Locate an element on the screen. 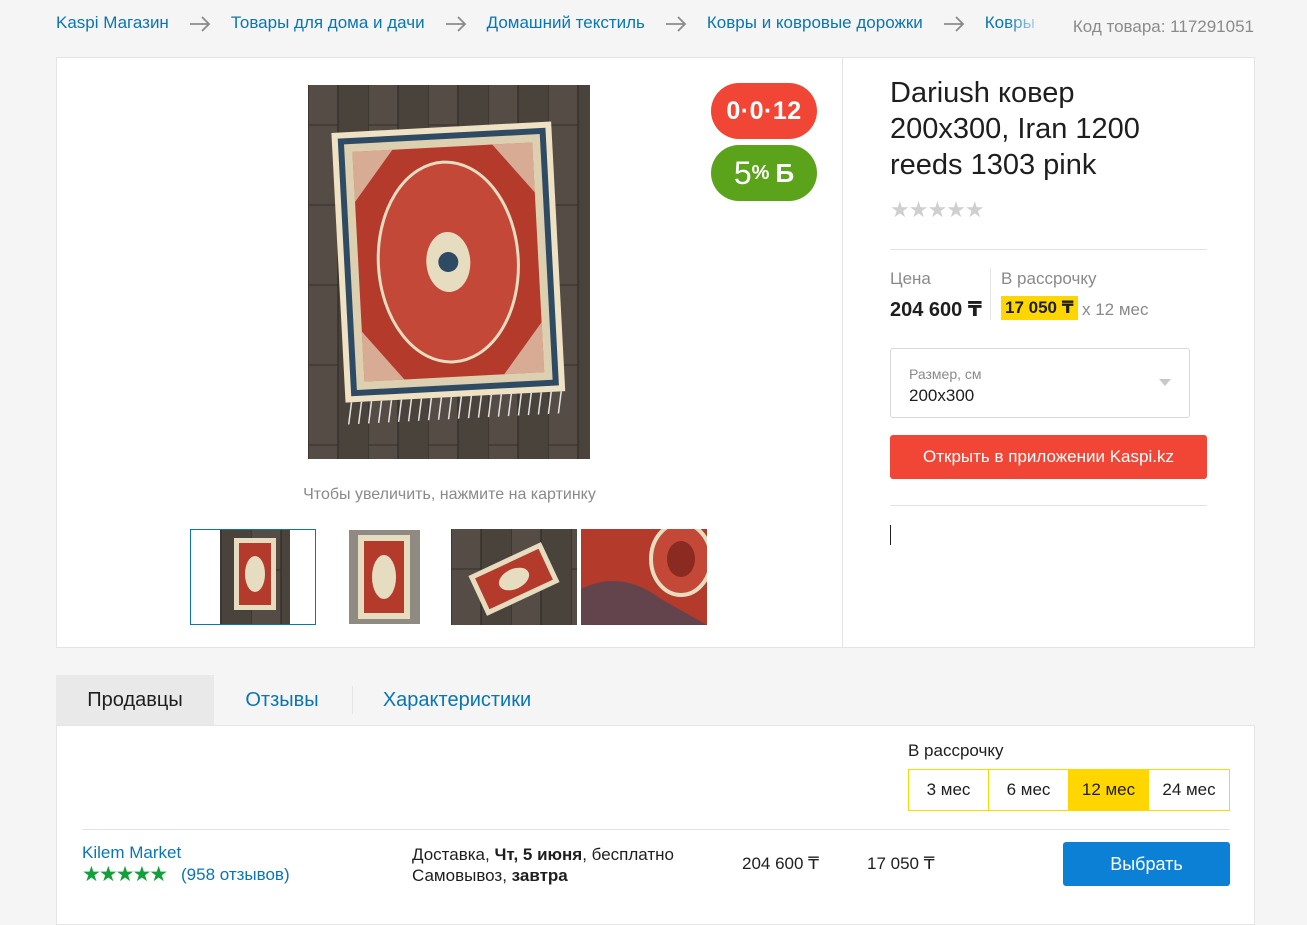 The width and height of the screenshot is (1307, 925). product-sku: Код товара: 117291051 is located at coordinates (1163, 26).